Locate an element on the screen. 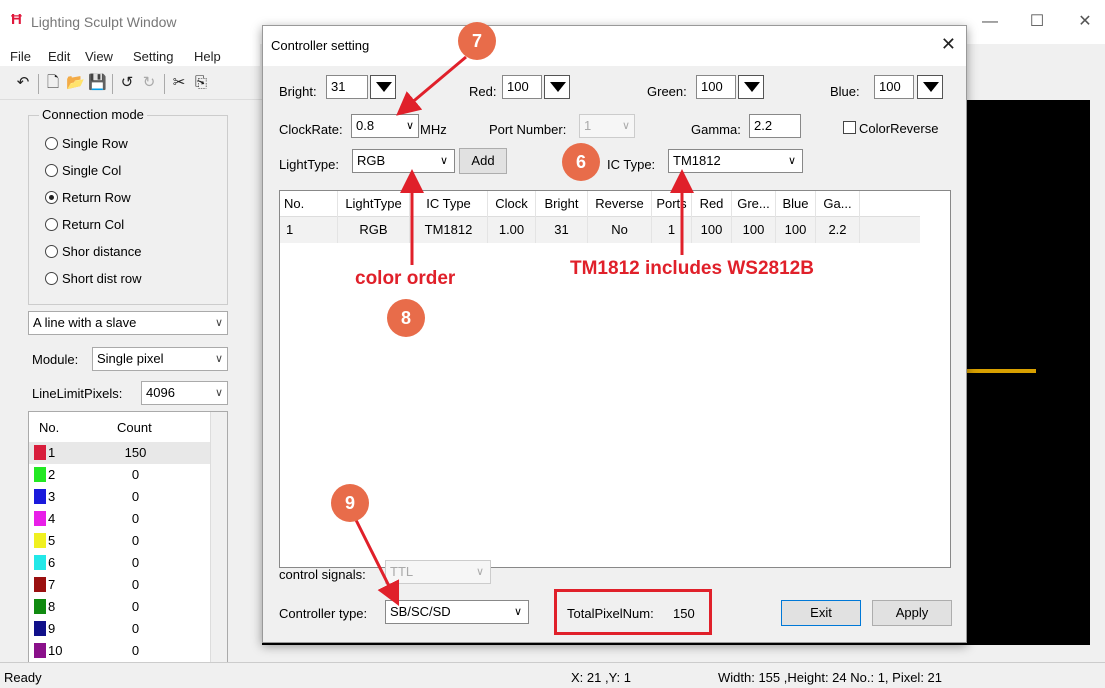 This screenshot has width=1105, height=688. pixel-count-list: No. Count 1 150 2 0 3 0 4 0 5 0 6 0 7 0 8 0 9 0 10 0 is located at coordinates (128, 539).